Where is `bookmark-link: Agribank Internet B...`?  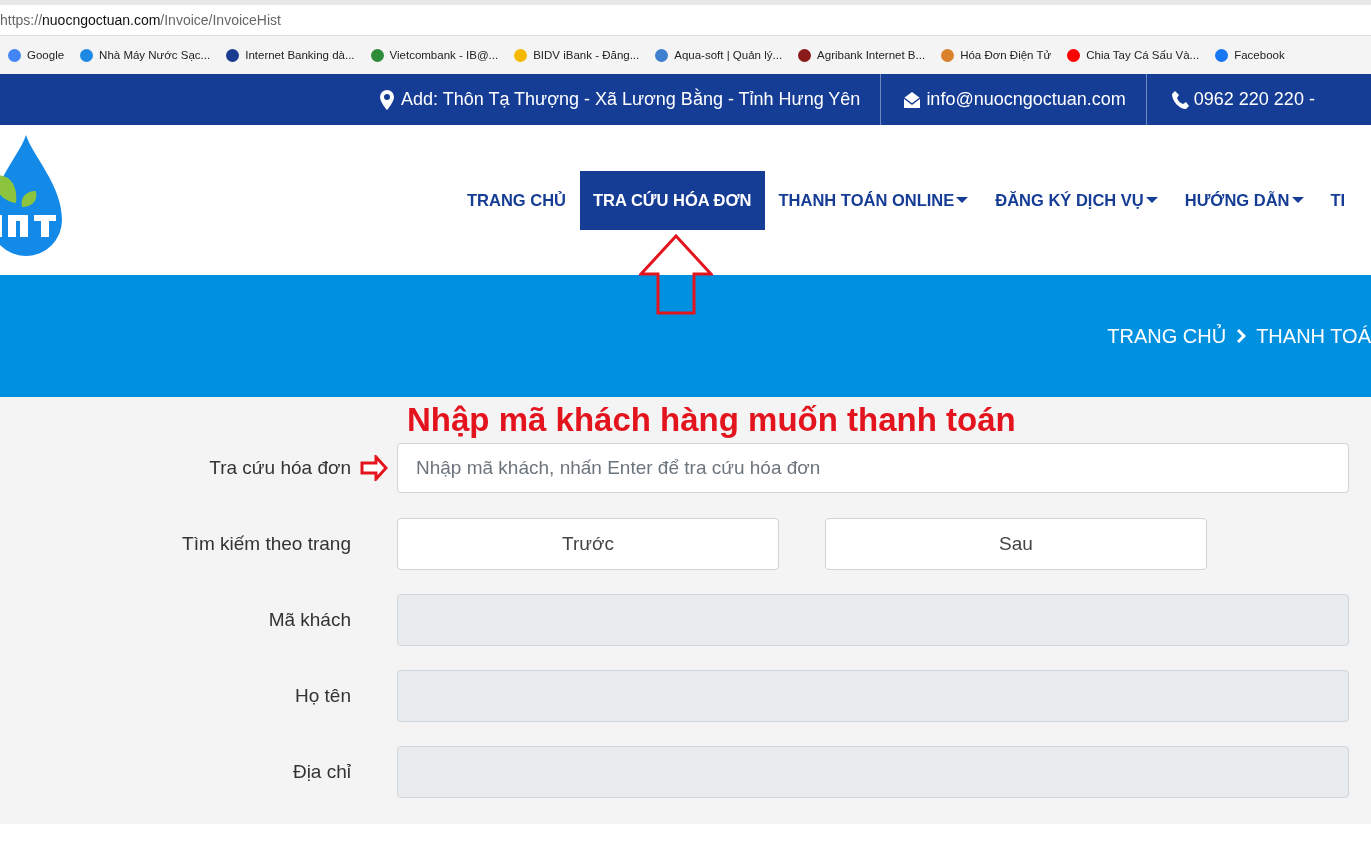 bookmark-link: Agribank Internet B... is located at coordinates (871, 55).